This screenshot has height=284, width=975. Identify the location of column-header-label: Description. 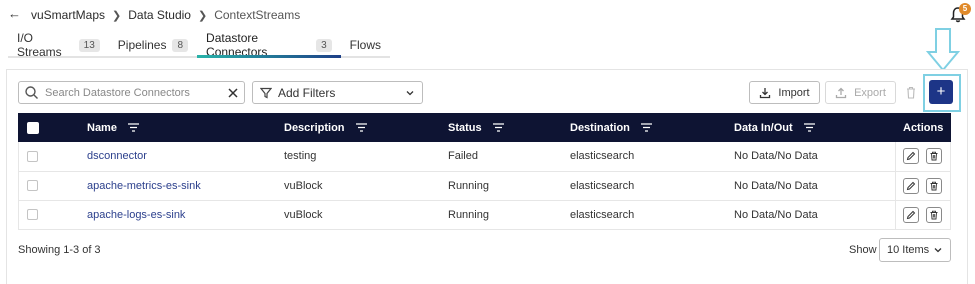
(314, 127).